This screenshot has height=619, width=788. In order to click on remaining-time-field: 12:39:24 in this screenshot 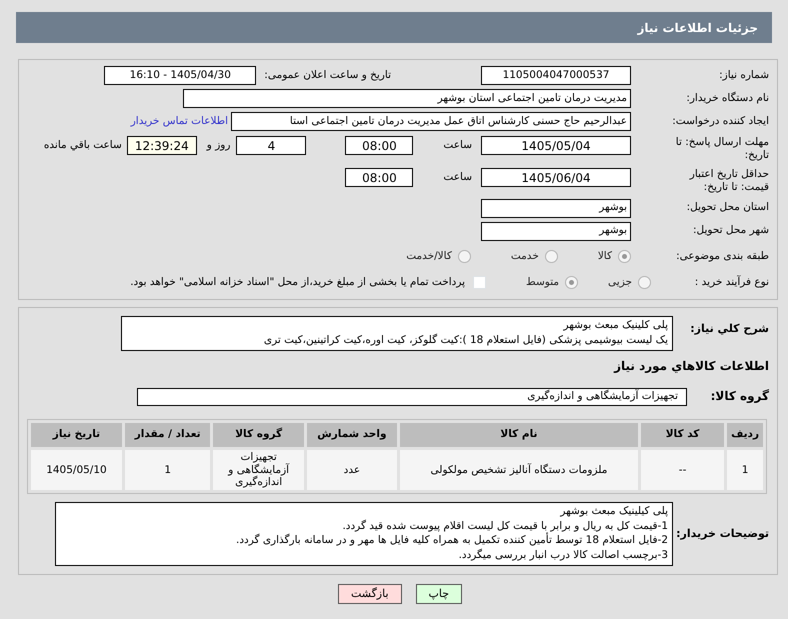, I will do `click(161, 145)`.